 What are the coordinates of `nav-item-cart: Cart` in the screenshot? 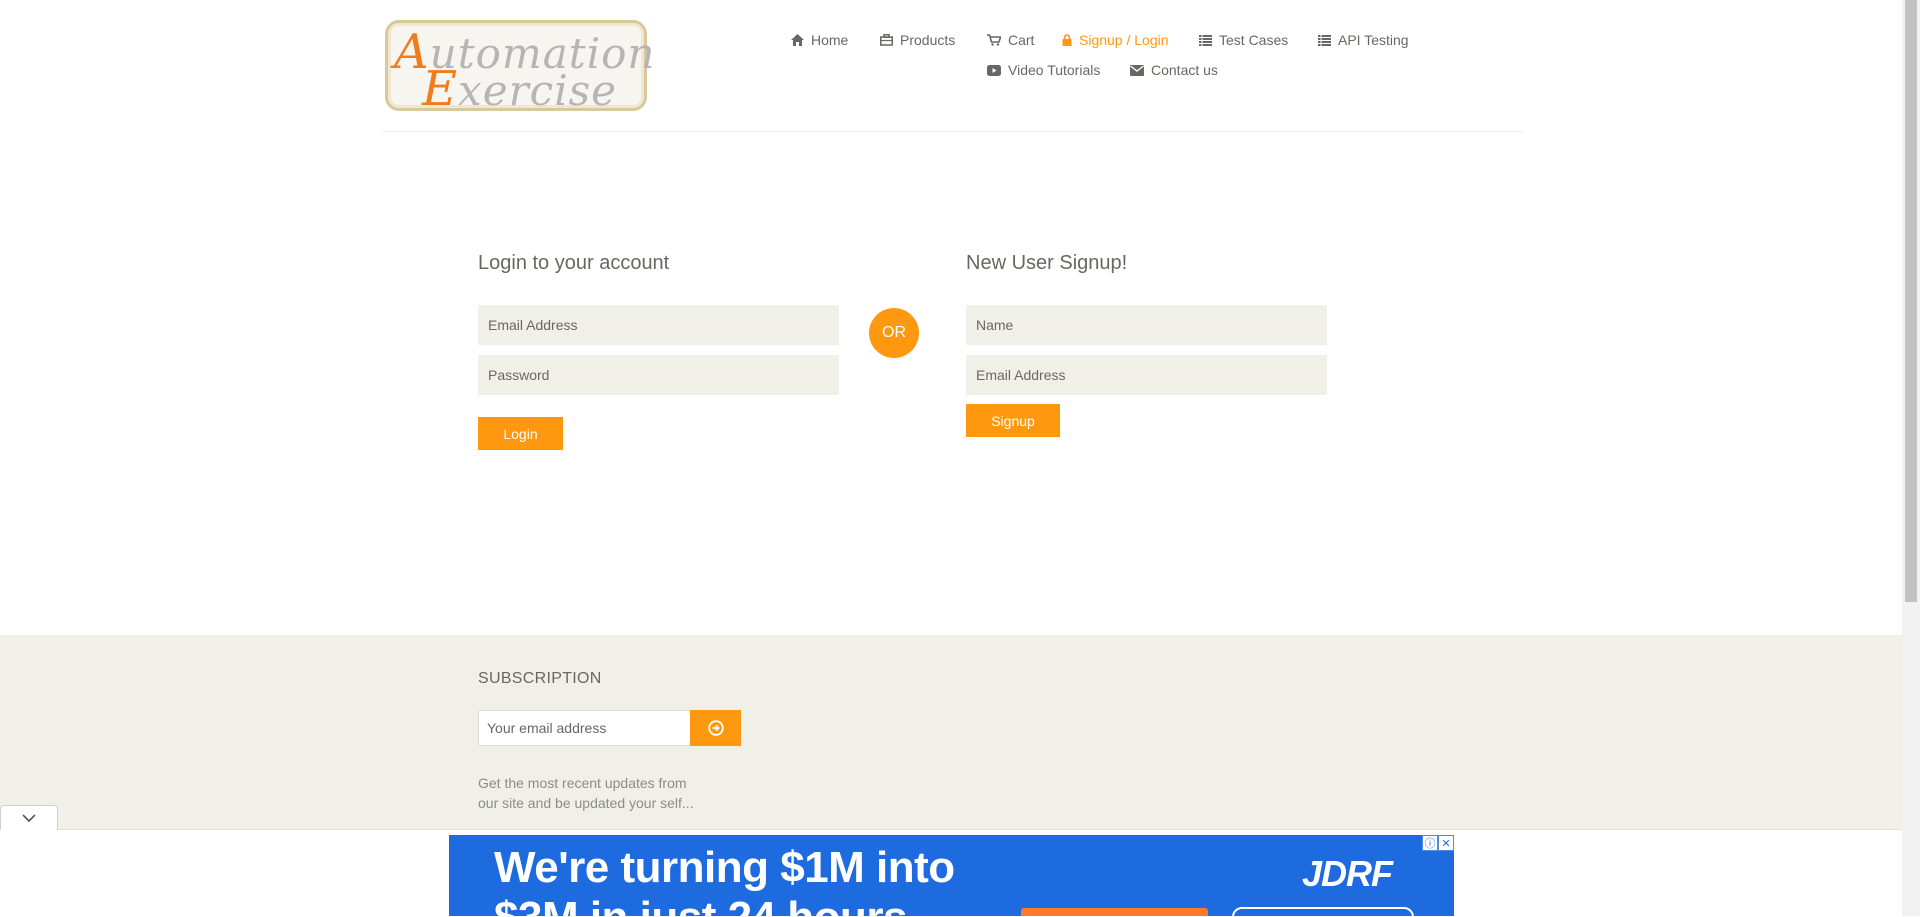 It's located at (1010, 40).